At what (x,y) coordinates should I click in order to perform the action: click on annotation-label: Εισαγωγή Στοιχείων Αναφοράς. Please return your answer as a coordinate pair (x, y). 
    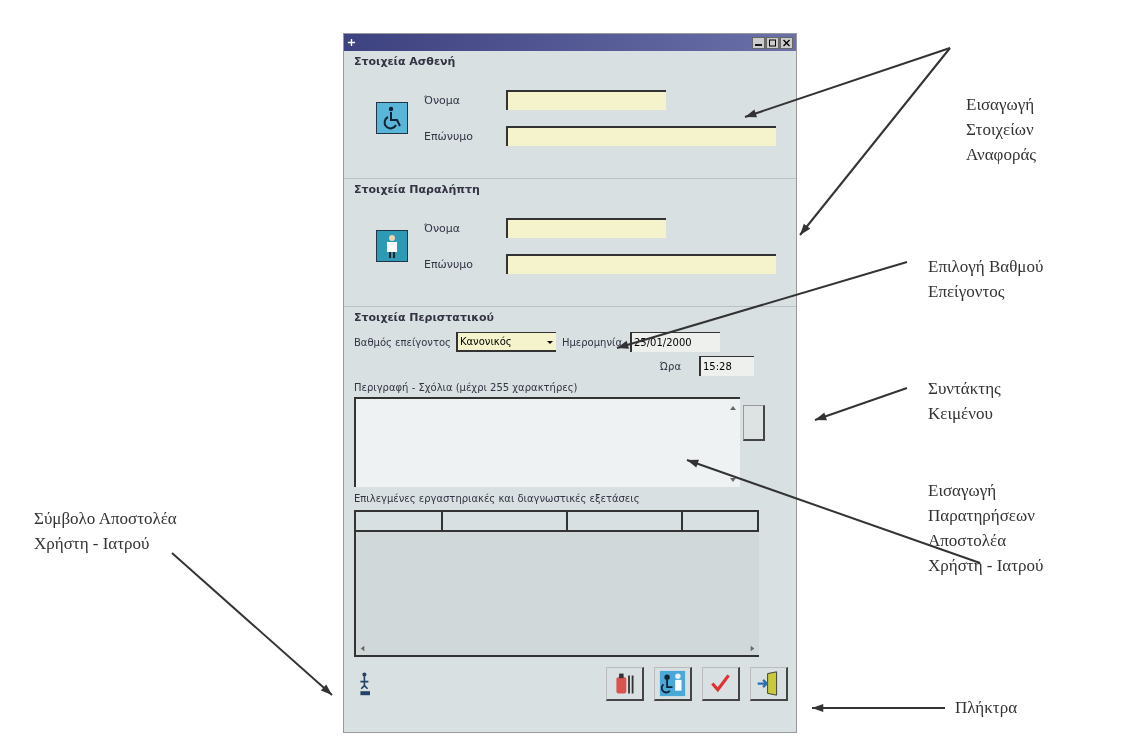
    Looking at the image, I should click on (1001, 130).